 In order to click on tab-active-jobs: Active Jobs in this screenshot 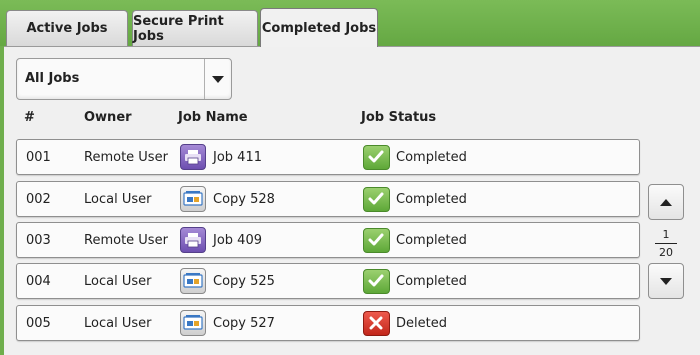, I will do `click(67, 28)`.